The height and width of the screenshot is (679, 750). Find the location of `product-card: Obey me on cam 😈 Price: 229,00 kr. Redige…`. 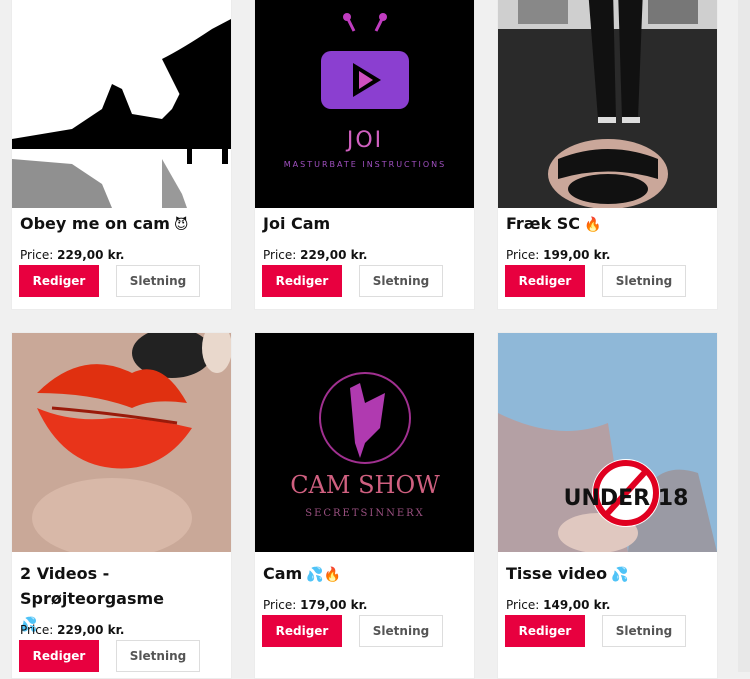

product-card: Obey me on cam 😈 Price: 229,00 kr. Redige… is located at coordinates (121, 155).